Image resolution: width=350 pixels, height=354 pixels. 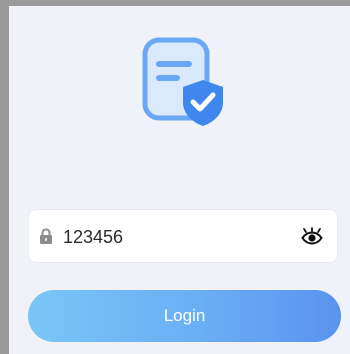 What do you see at coordinates (46, 236) in the screenshot?
I see `lock-icon` at bounding box center [46, 236].